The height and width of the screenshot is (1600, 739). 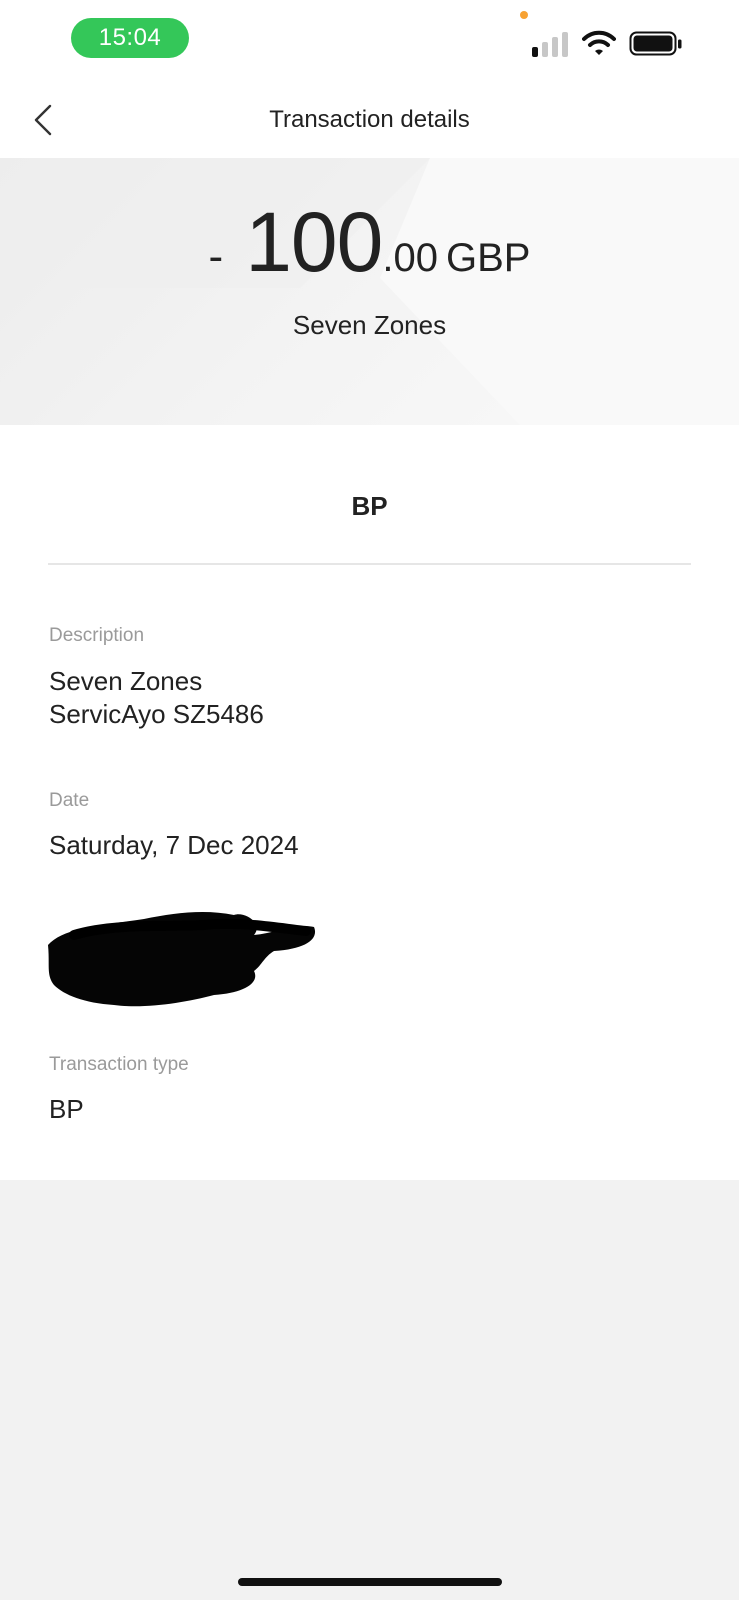 I want to click on amount-currency: GBP, so click(x=488, y=258).